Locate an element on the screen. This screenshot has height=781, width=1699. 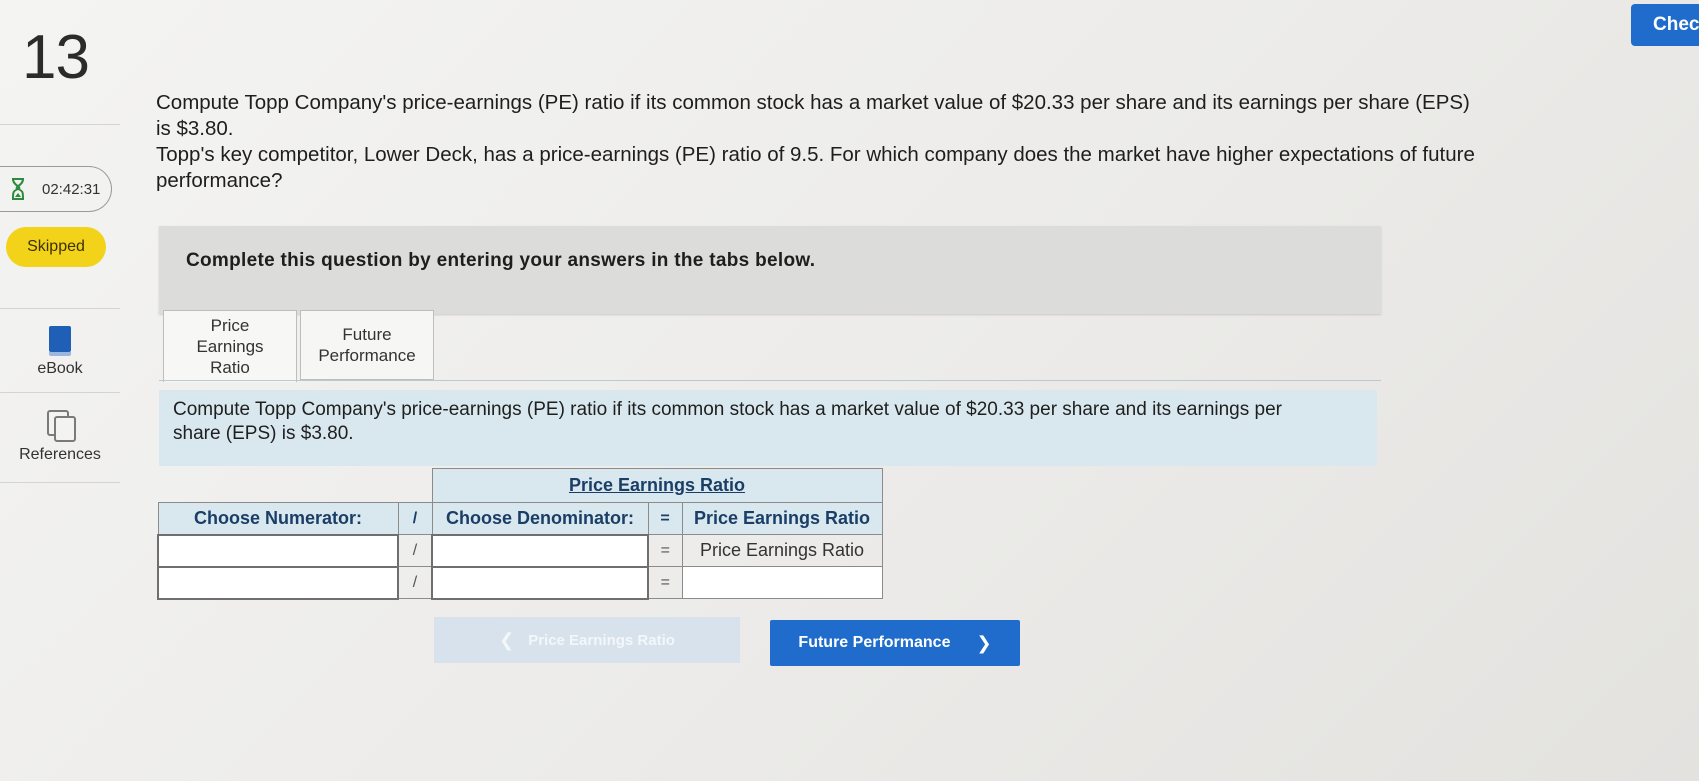
tab-divider is located at coordinates (770, 380).